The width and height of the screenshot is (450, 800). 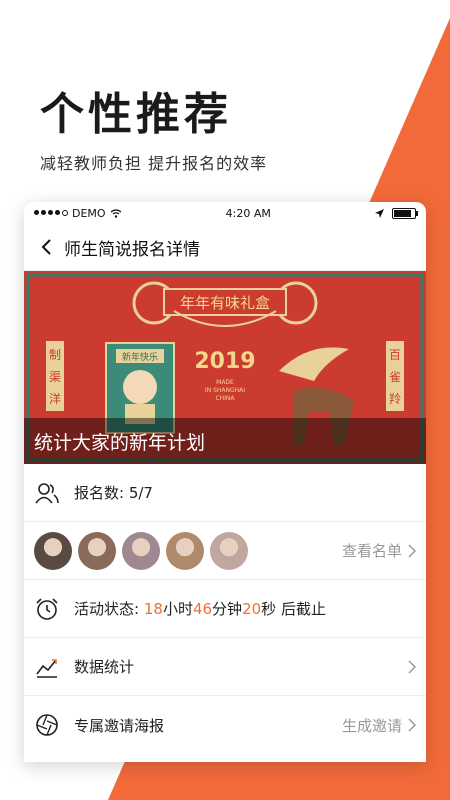 What do you see at coordinates (225, 390) in the screenshot?
I see `banner-art-in: IN SHANGHAI` at bounding box center [225, 390].